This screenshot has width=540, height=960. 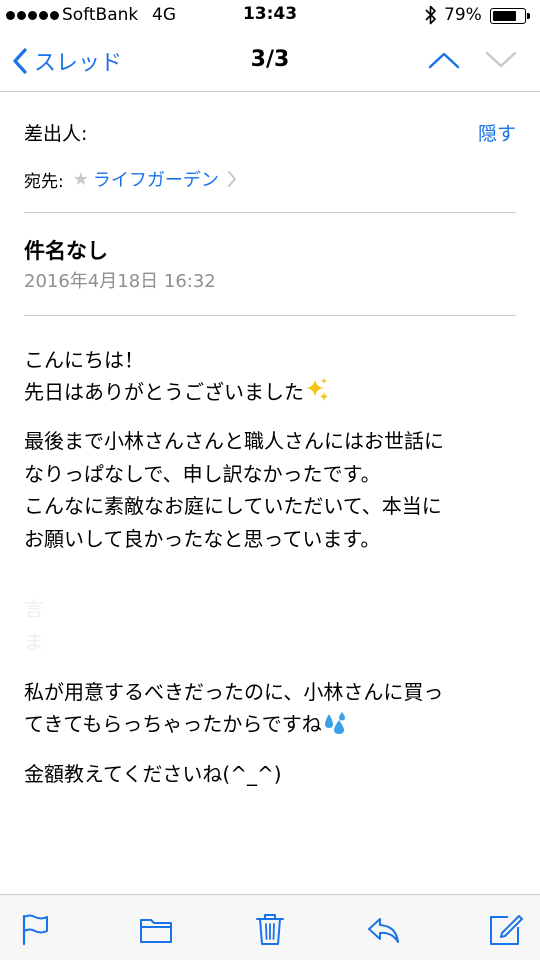 What do you see at coordinates (173, 724) in the screenshot?
I see `body-line-text: てきてもらっちゃったからですね` at bounding box center [173, 724].